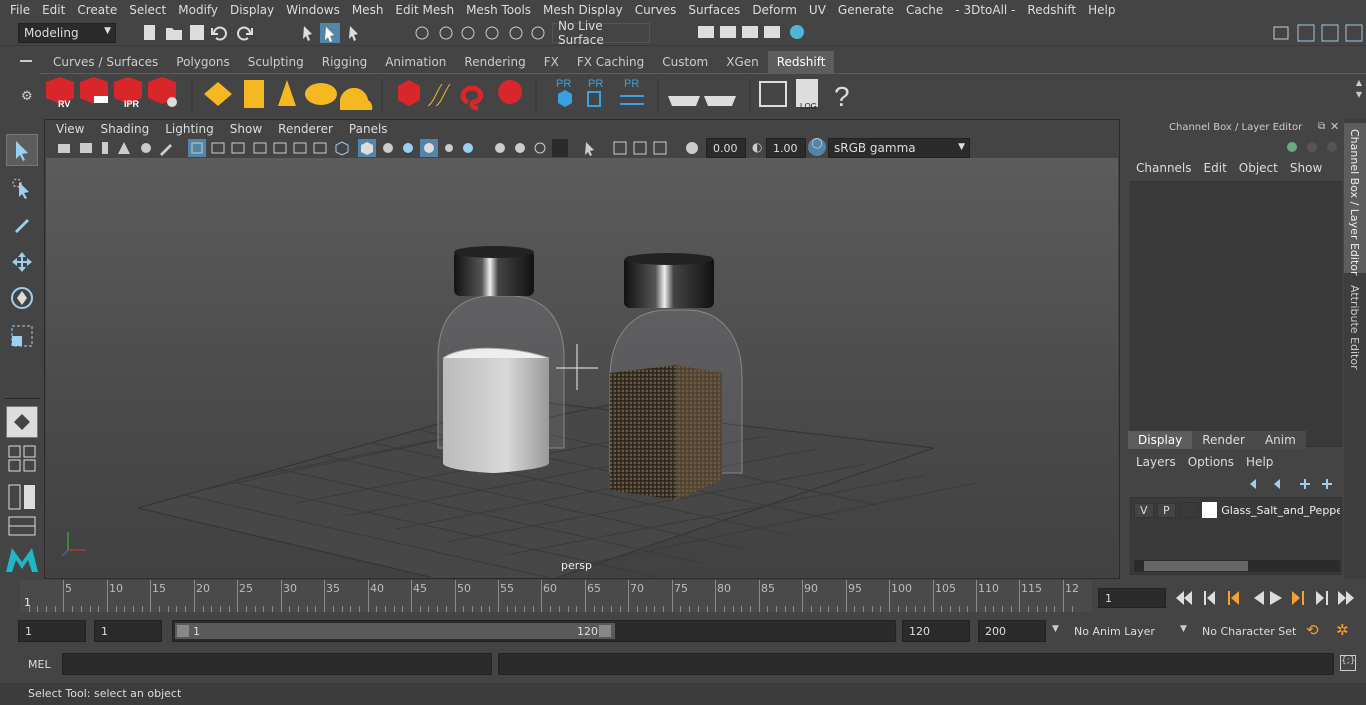 The width and height of the screenshot is (1366, 705). I want to click on layer-tab-render: Render, so click(1223, 440).